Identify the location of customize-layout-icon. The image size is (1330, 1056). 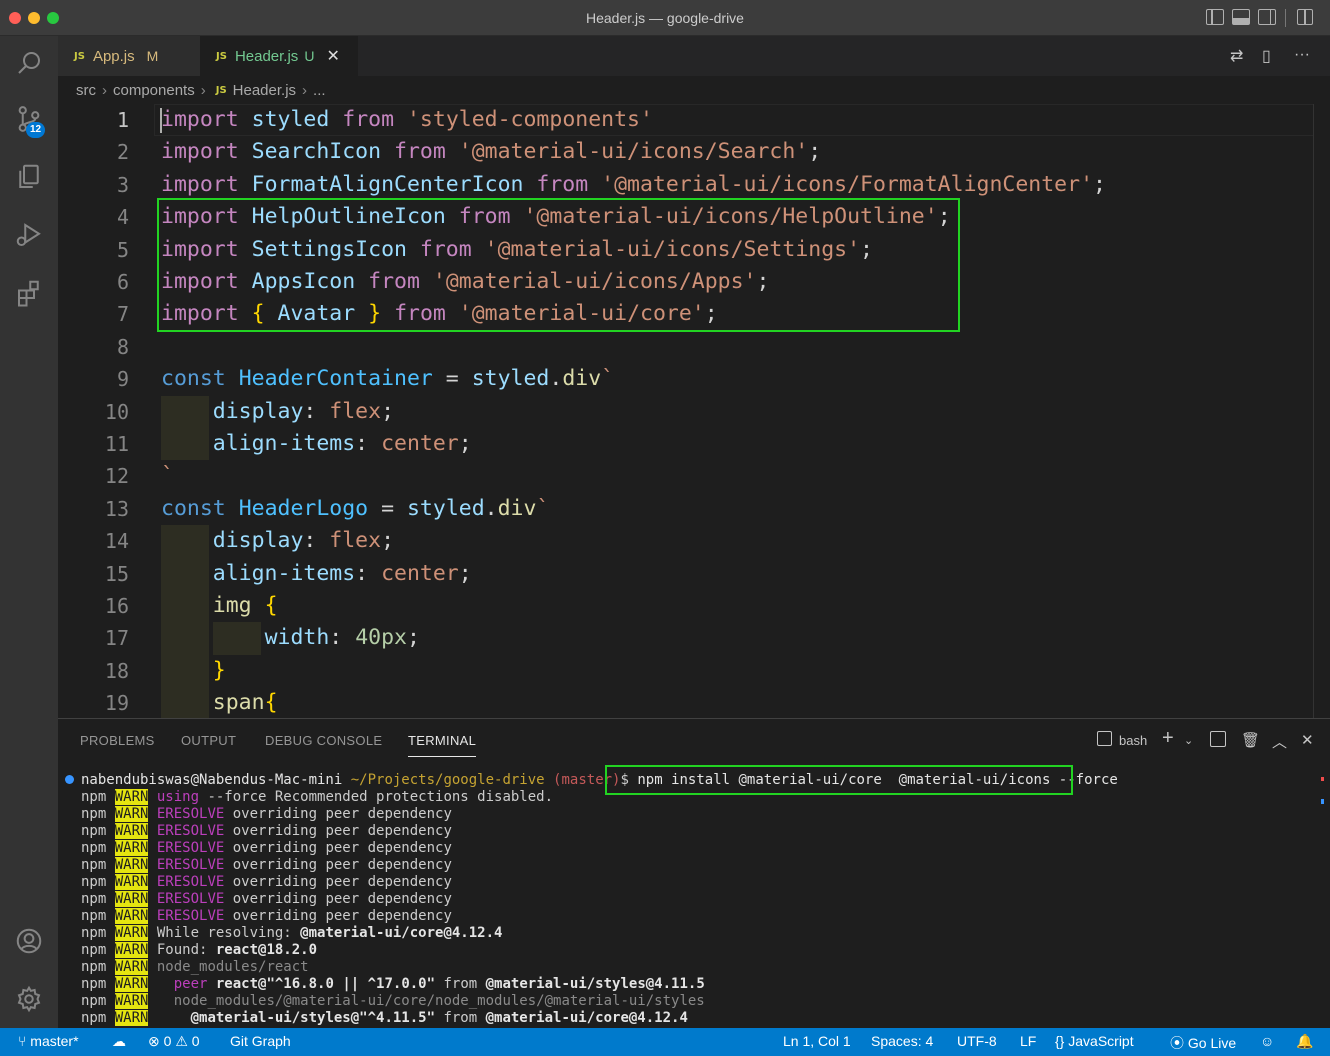
(1305, 17).